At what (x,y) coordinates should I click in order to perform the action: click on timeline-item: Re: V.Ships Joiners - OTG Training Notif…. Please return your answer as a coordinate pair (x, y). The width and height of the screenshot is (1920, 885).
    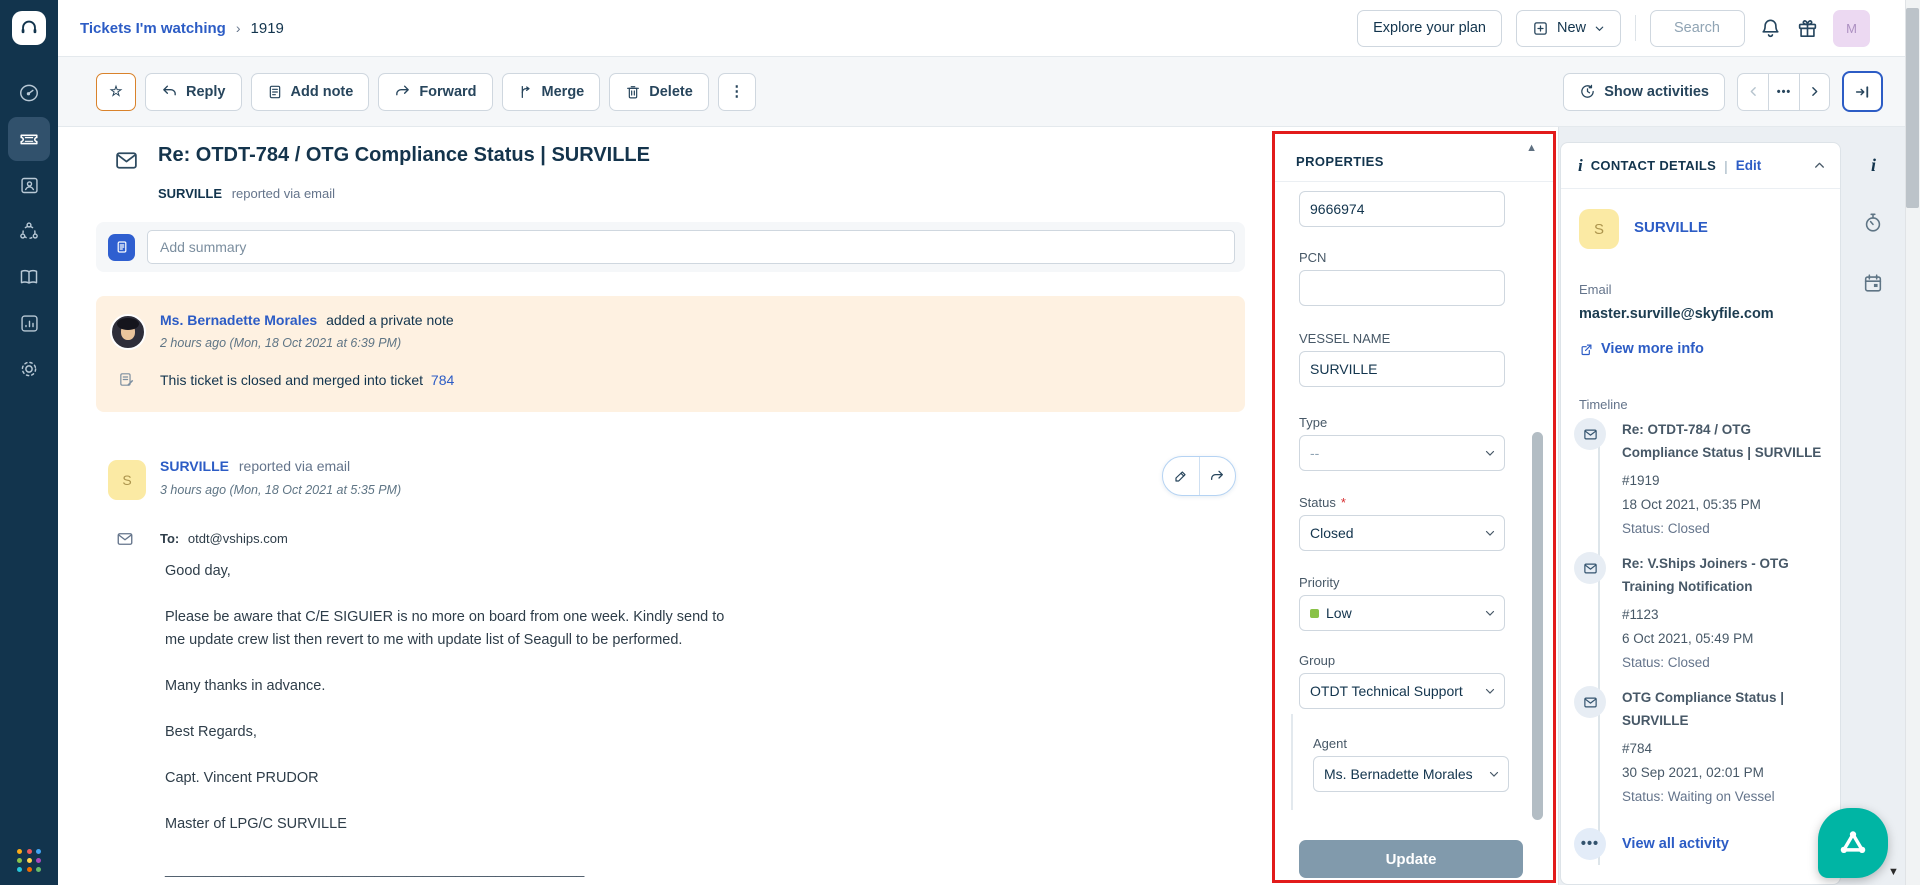
    Looking at the image, I should click on (1700, 611).